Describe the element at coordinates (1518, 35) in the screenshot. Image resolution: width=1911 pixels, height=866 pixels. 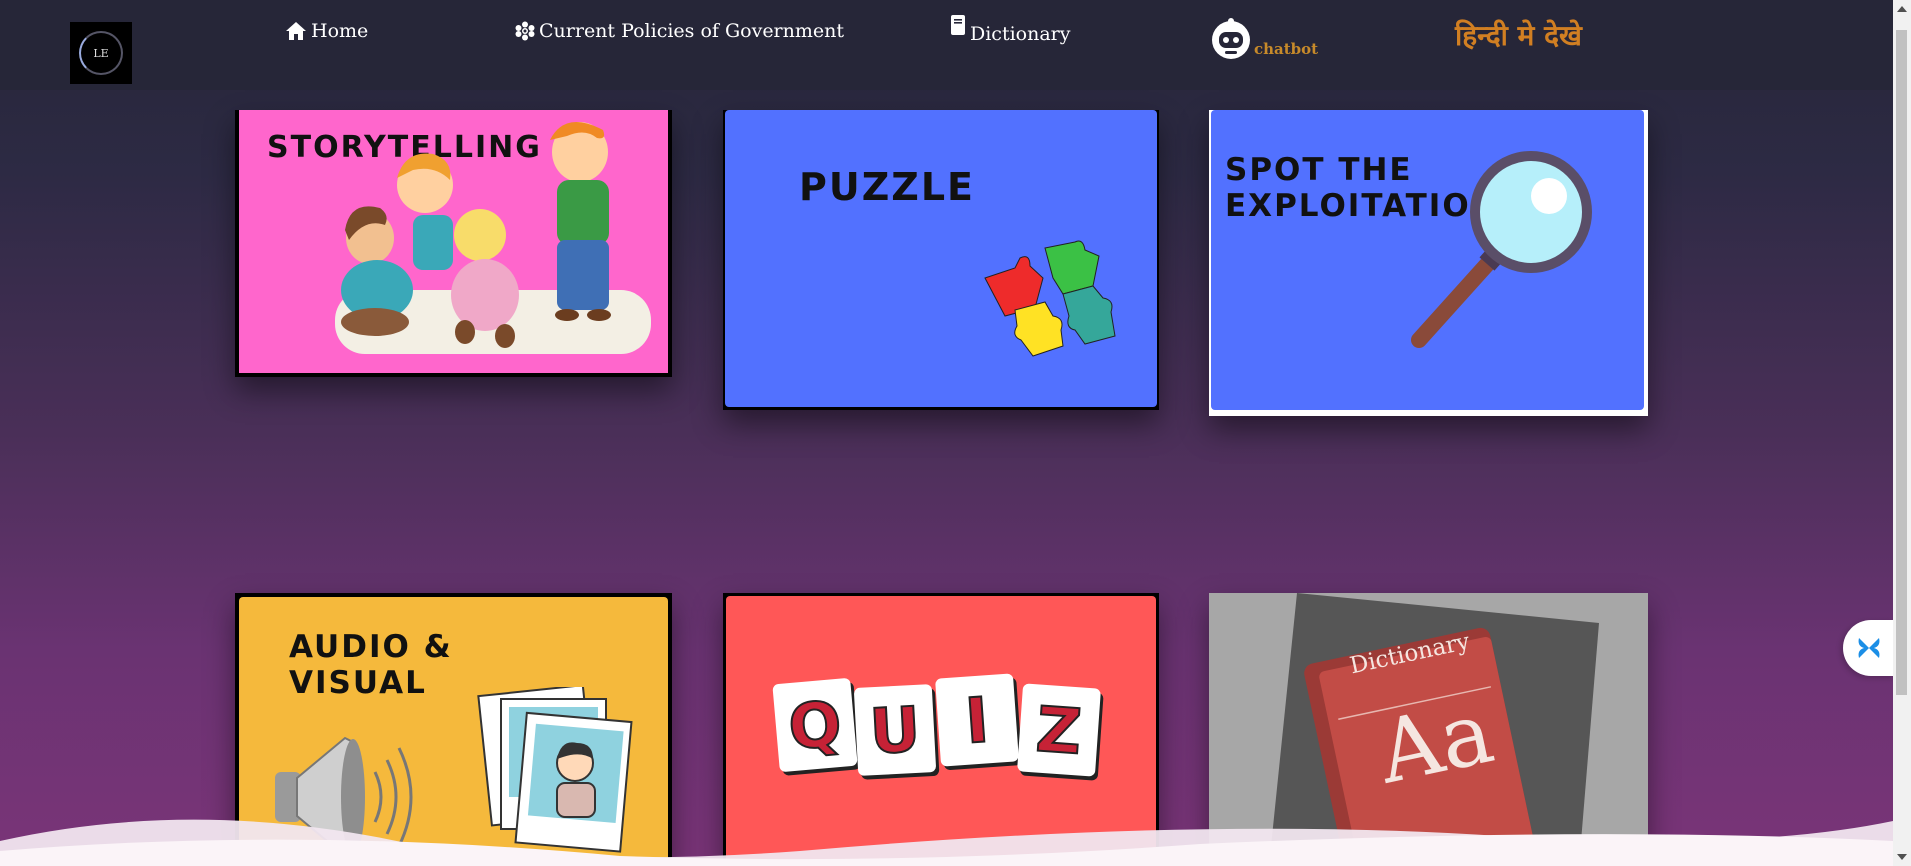
I see `hindi-language-link: हिन्दी मे देखे` at that location.